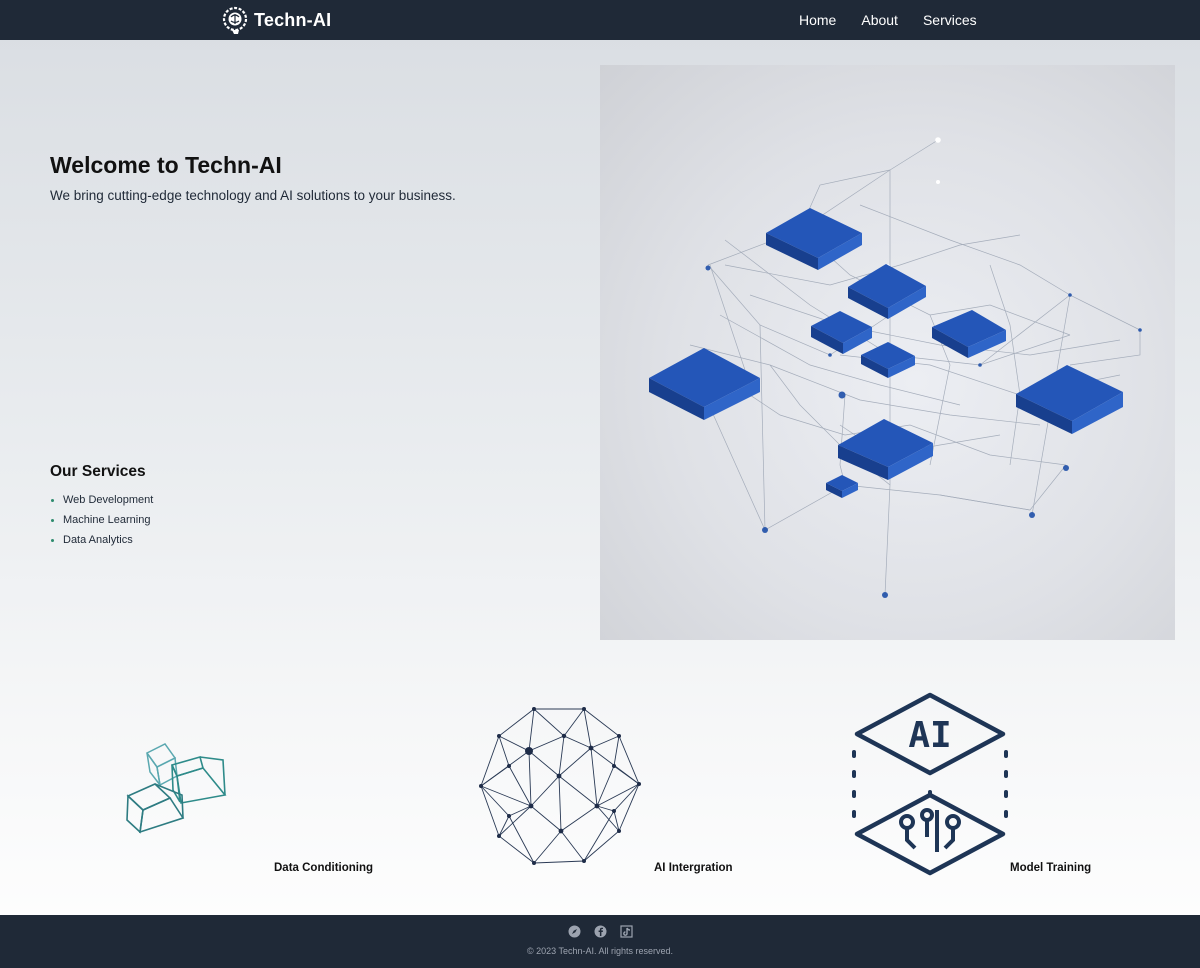  I want to click on service-item-data-analytics: Data Analytics, so click(101, 543).